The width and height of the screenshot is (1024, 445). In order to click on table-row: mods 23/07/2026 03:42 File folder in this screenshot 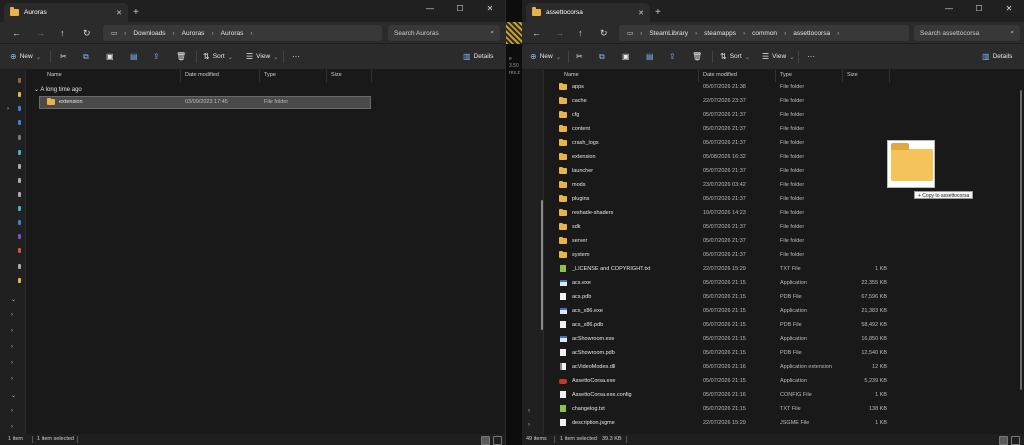, I will do `click(722, 185)`.